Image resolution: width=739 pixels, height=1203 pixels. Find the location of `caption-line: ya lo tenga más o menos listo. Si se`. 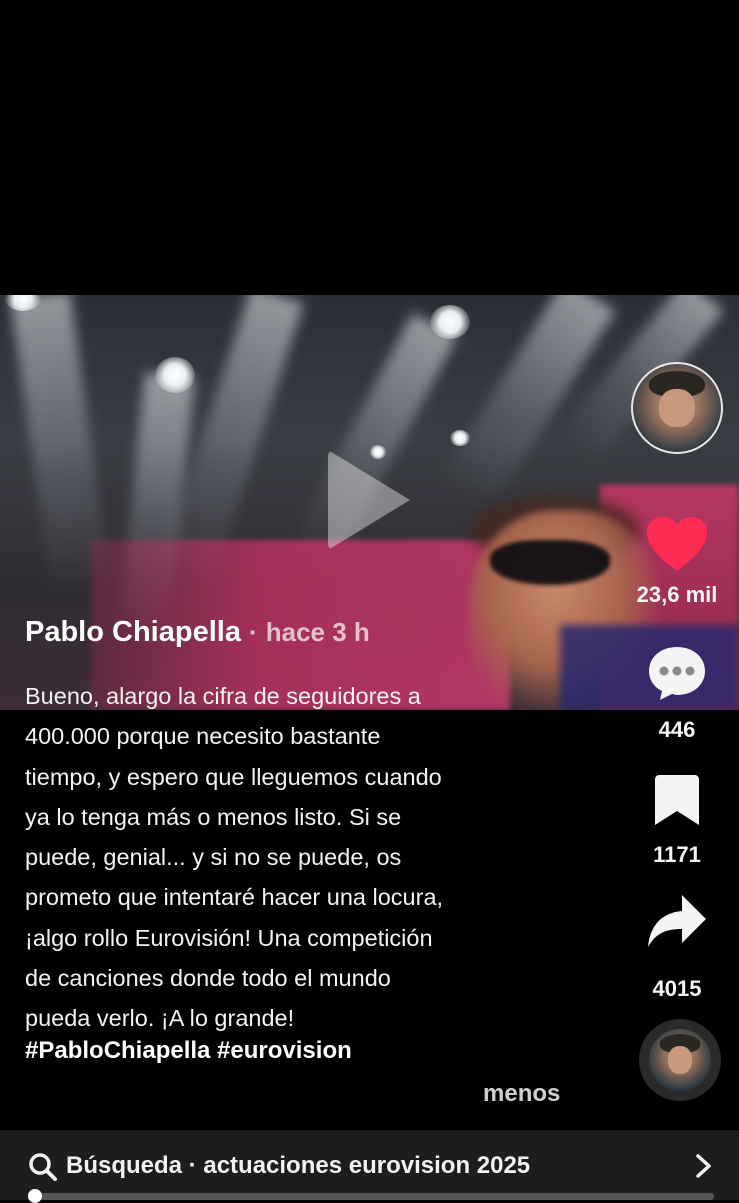

caption-line: ya lo tenga más o menos listo. Si se is located at coordinates (213, 816).